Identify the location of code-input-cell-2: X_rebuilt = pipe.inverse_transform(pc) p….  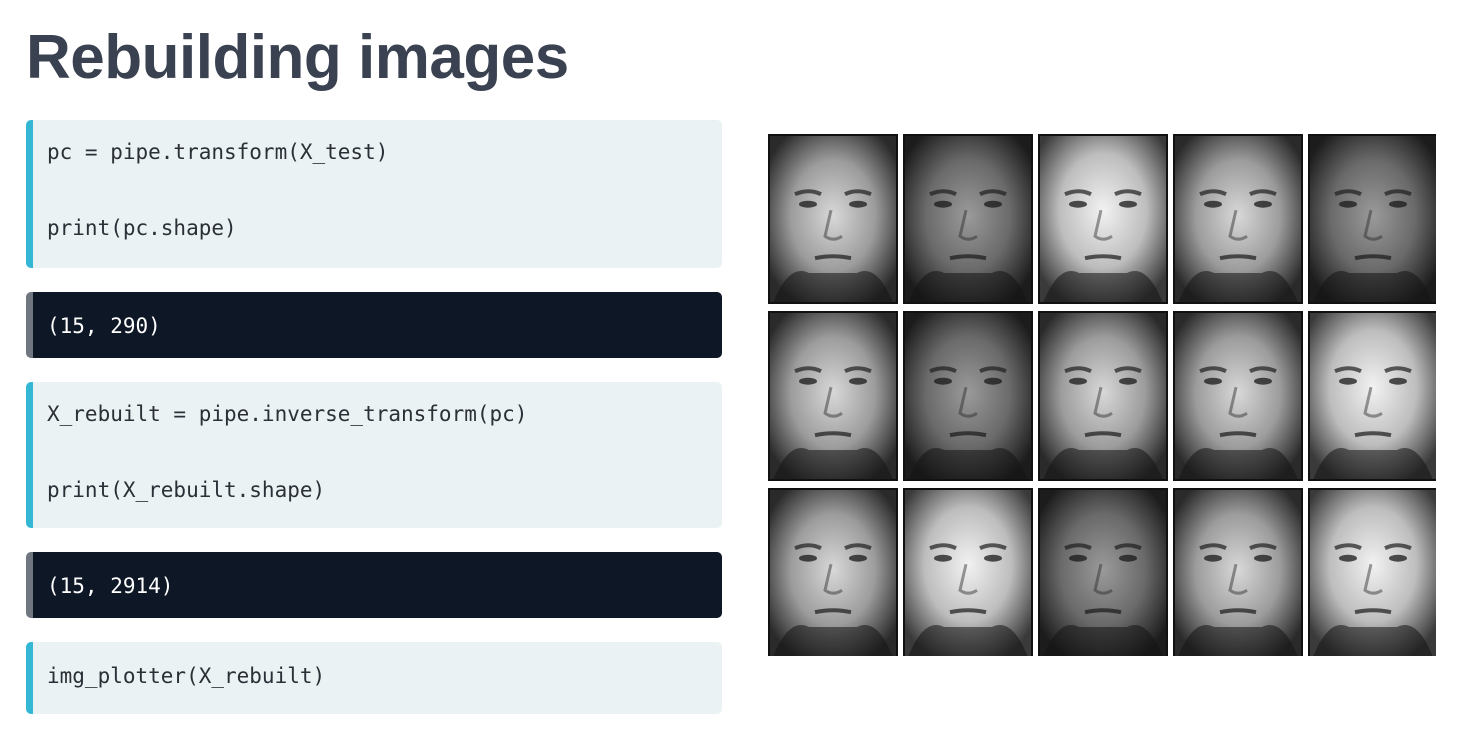
(374, 455).